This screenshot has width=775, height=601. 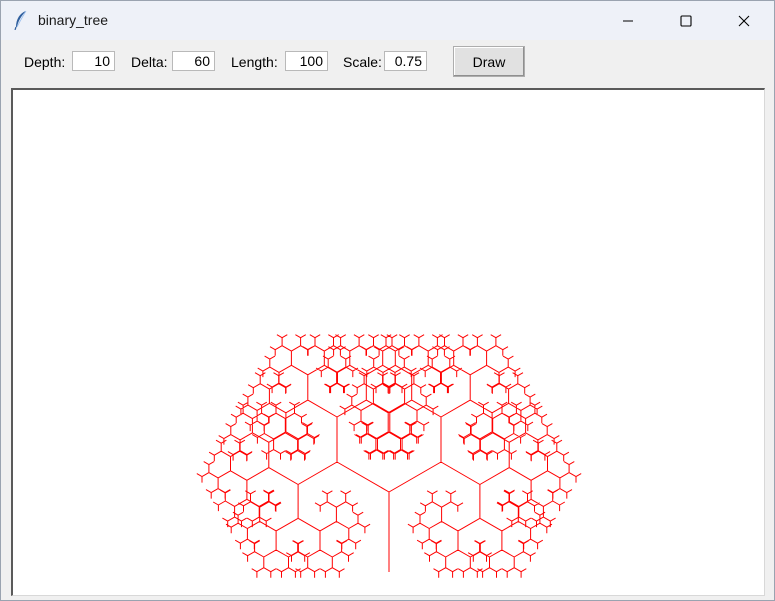 I want to click on maximize-icon, so click(x=686, y=20).